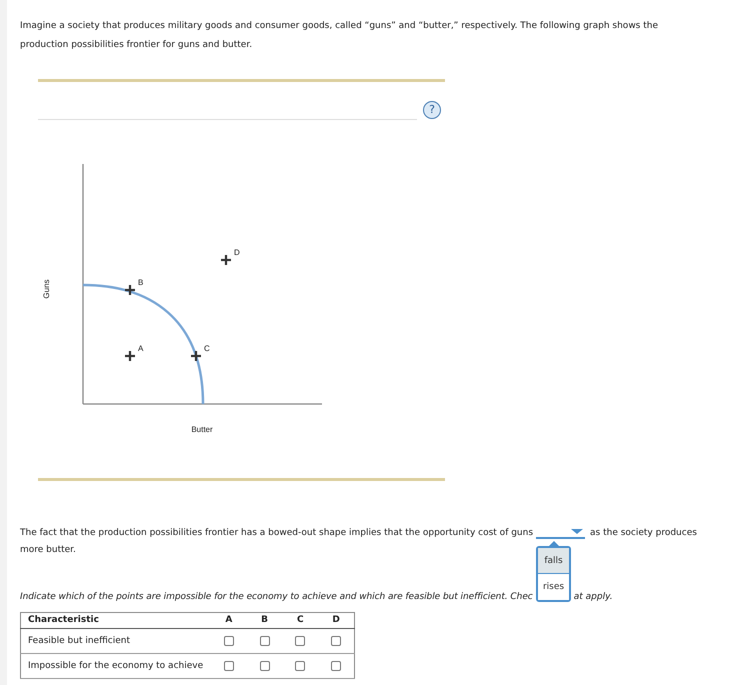 This screenshot has height=685, width=730. What do you see at coordinates (207, 348) in the screenshot?
I see `point-label: C` at bounding box center [207, 348].